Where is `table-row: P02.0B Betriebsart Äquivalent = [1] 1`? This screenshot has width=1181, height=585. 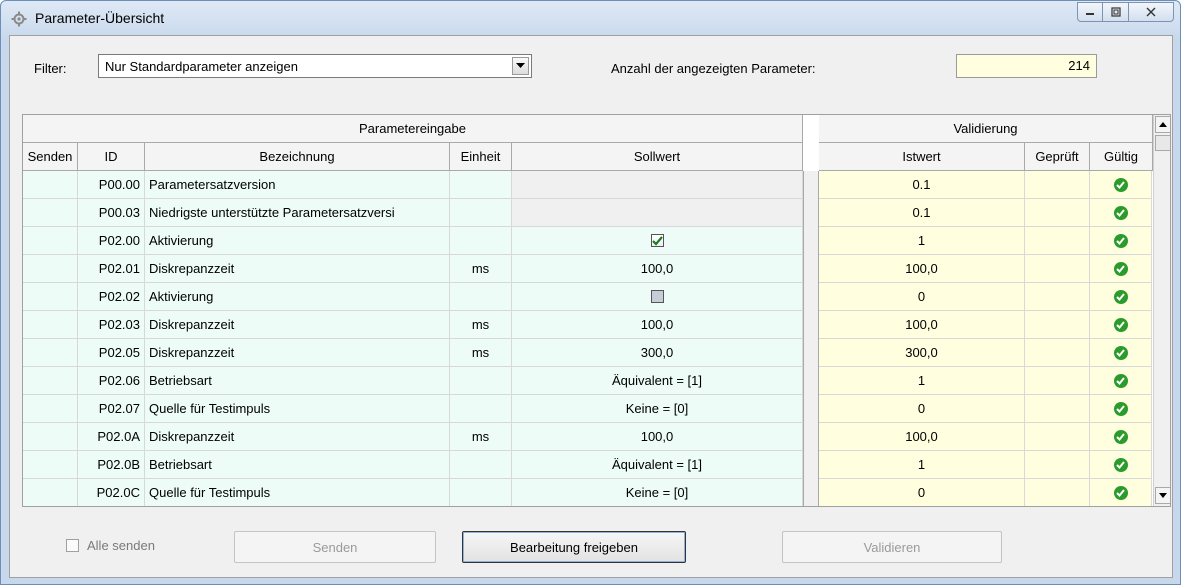 table-row: P02.0B Betriebsart Äquivalent = [1] 1 is located at coordinates (588, 465).